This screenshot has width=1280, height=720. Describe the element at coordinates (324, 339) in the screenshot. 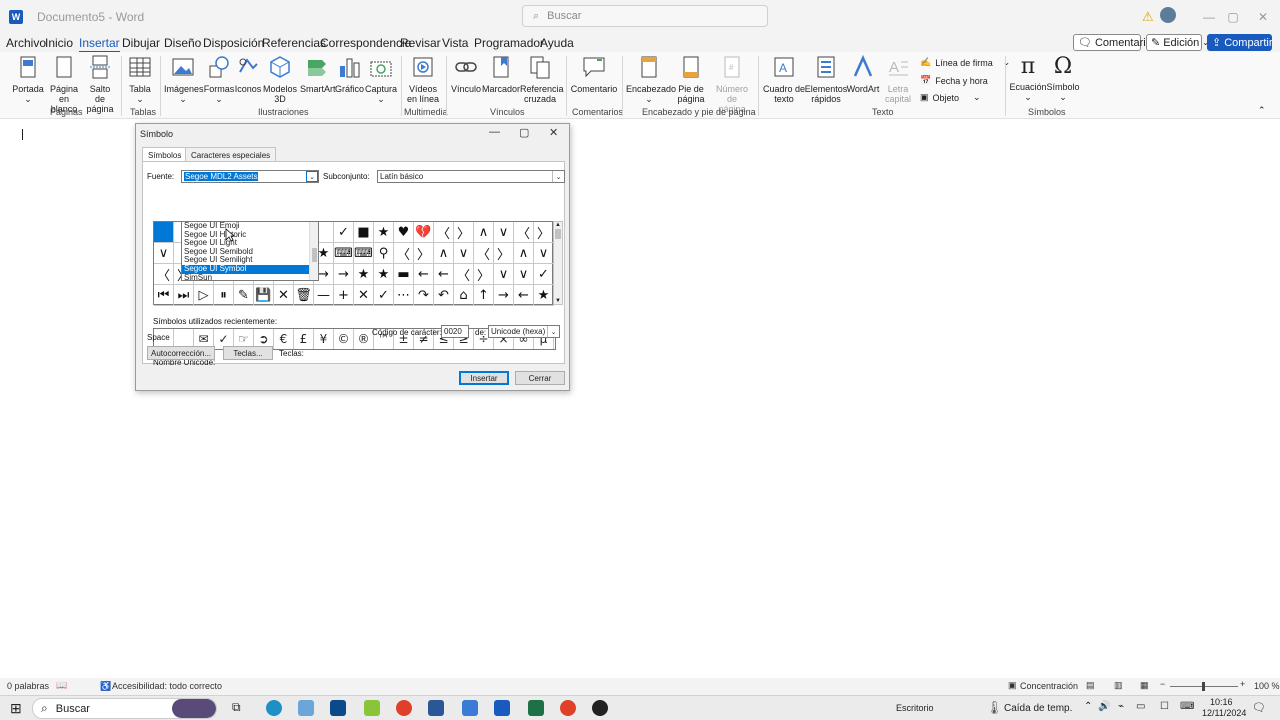

I see `recent-symbol-cell: ¥` at that location.